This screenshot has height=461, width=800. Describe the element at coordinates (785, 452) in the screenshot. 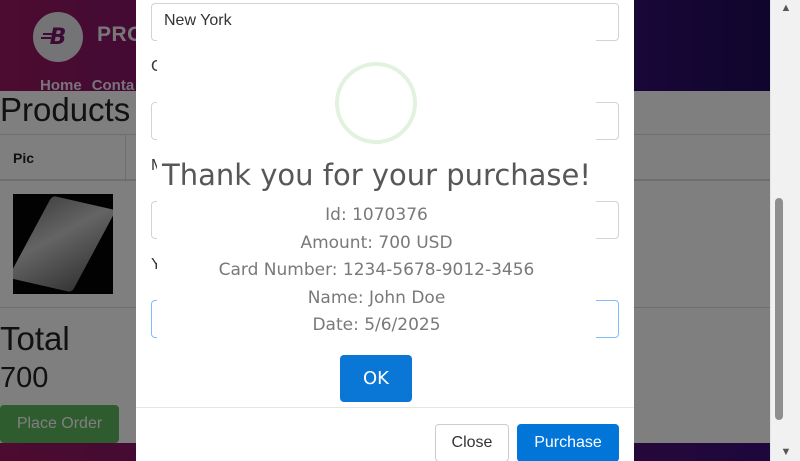

I see `scroll-down-icon: ▼` at that location.